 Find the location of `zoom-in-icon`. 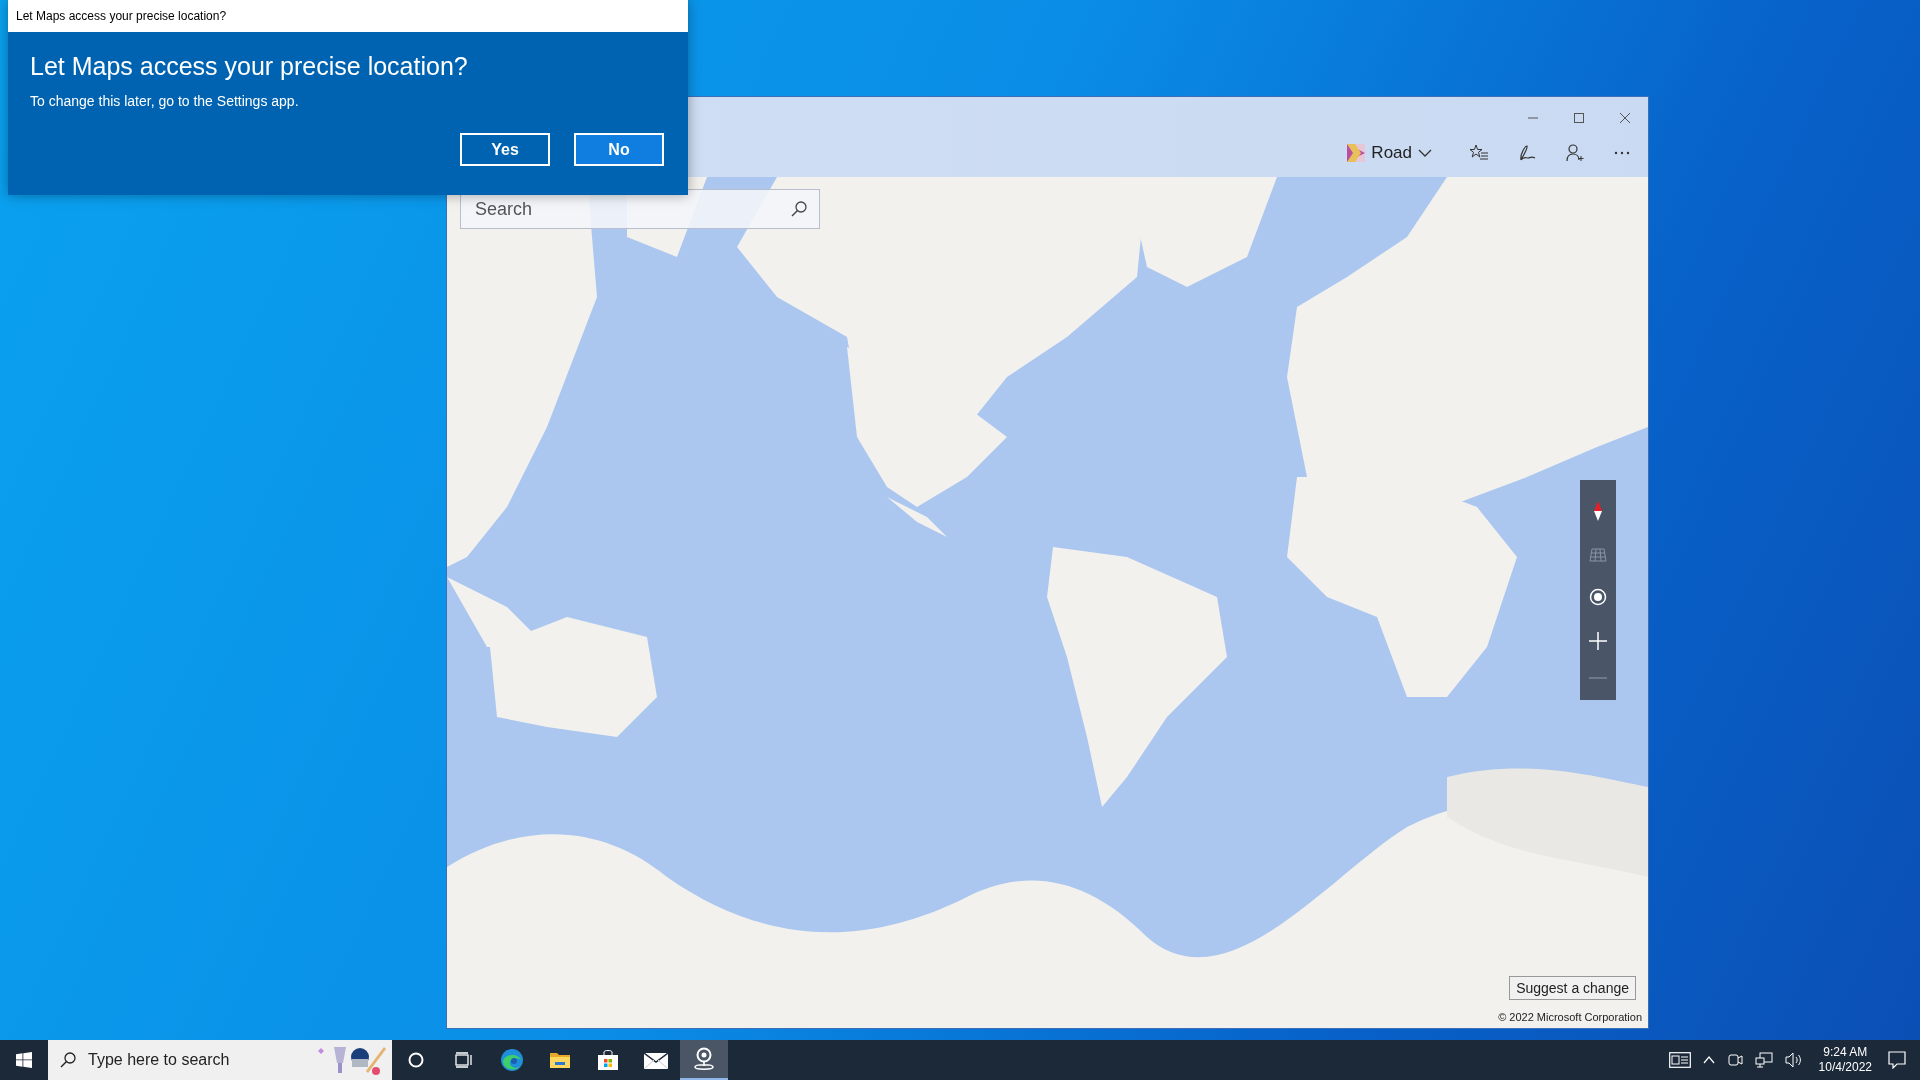

zoom-in-icon is located at coordinates (1598, 641).